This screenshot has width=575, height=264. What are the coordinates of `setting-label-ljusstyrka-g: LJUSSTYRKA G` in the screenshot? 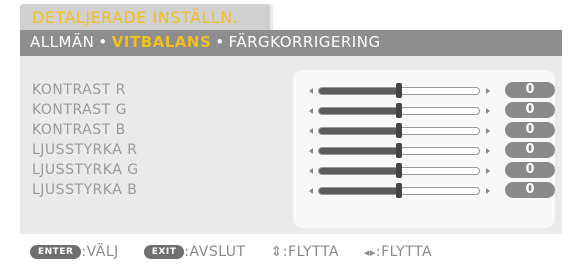 It's located at (85, 170).